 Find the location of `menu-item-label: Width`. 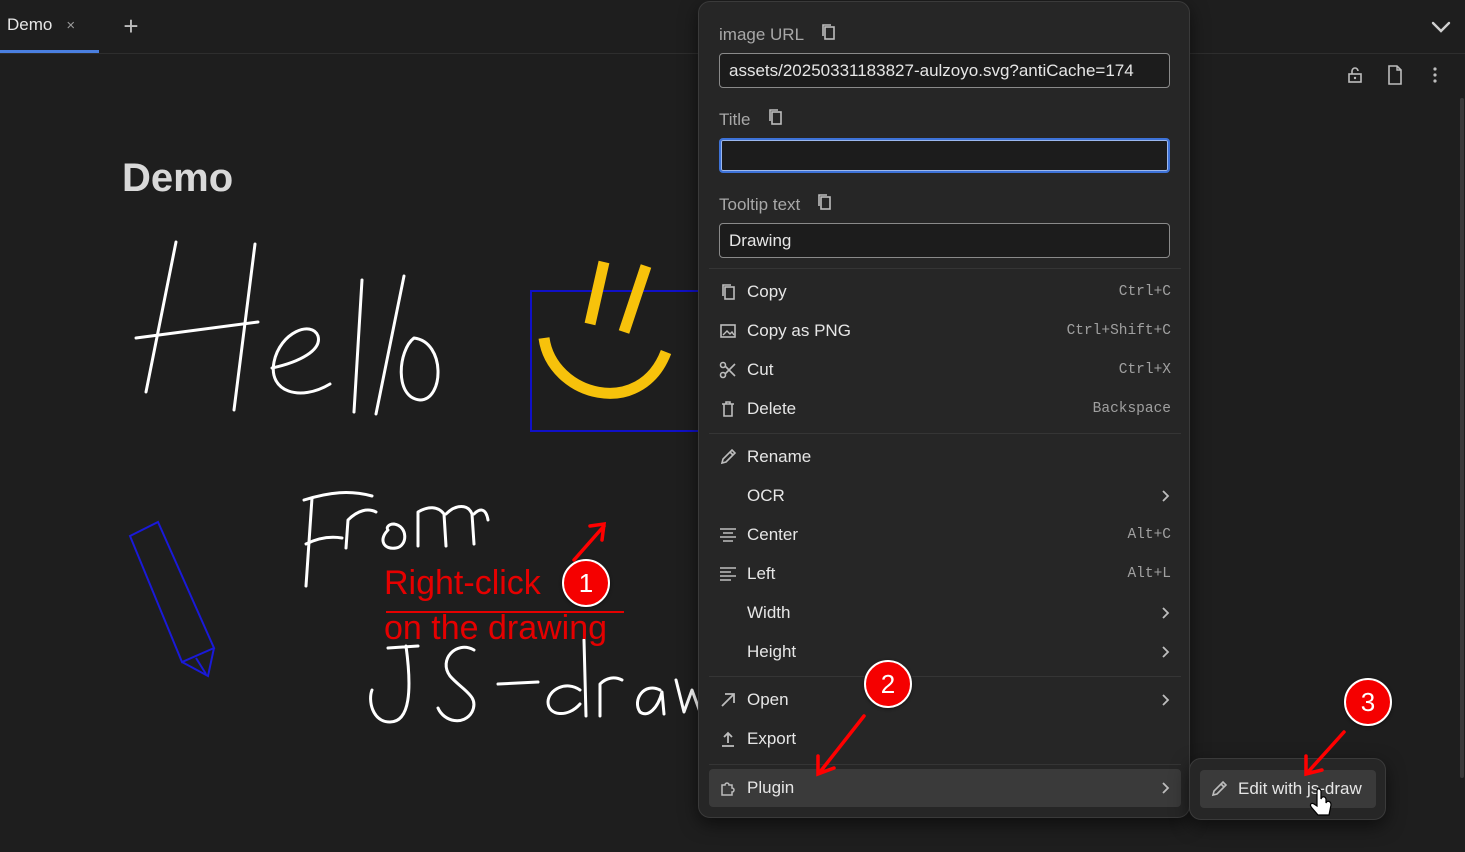

menu-item-label: Width is located at coordinates (769, 612).